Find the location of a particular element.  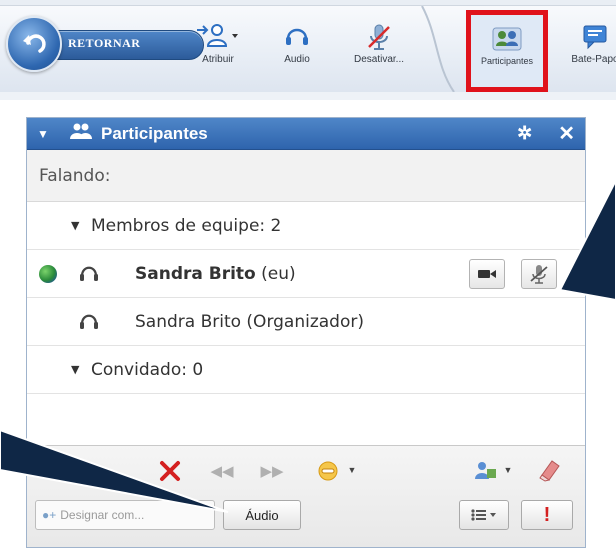

group-label: Membros de equipe: 2 is located at coordinates (186, 225).